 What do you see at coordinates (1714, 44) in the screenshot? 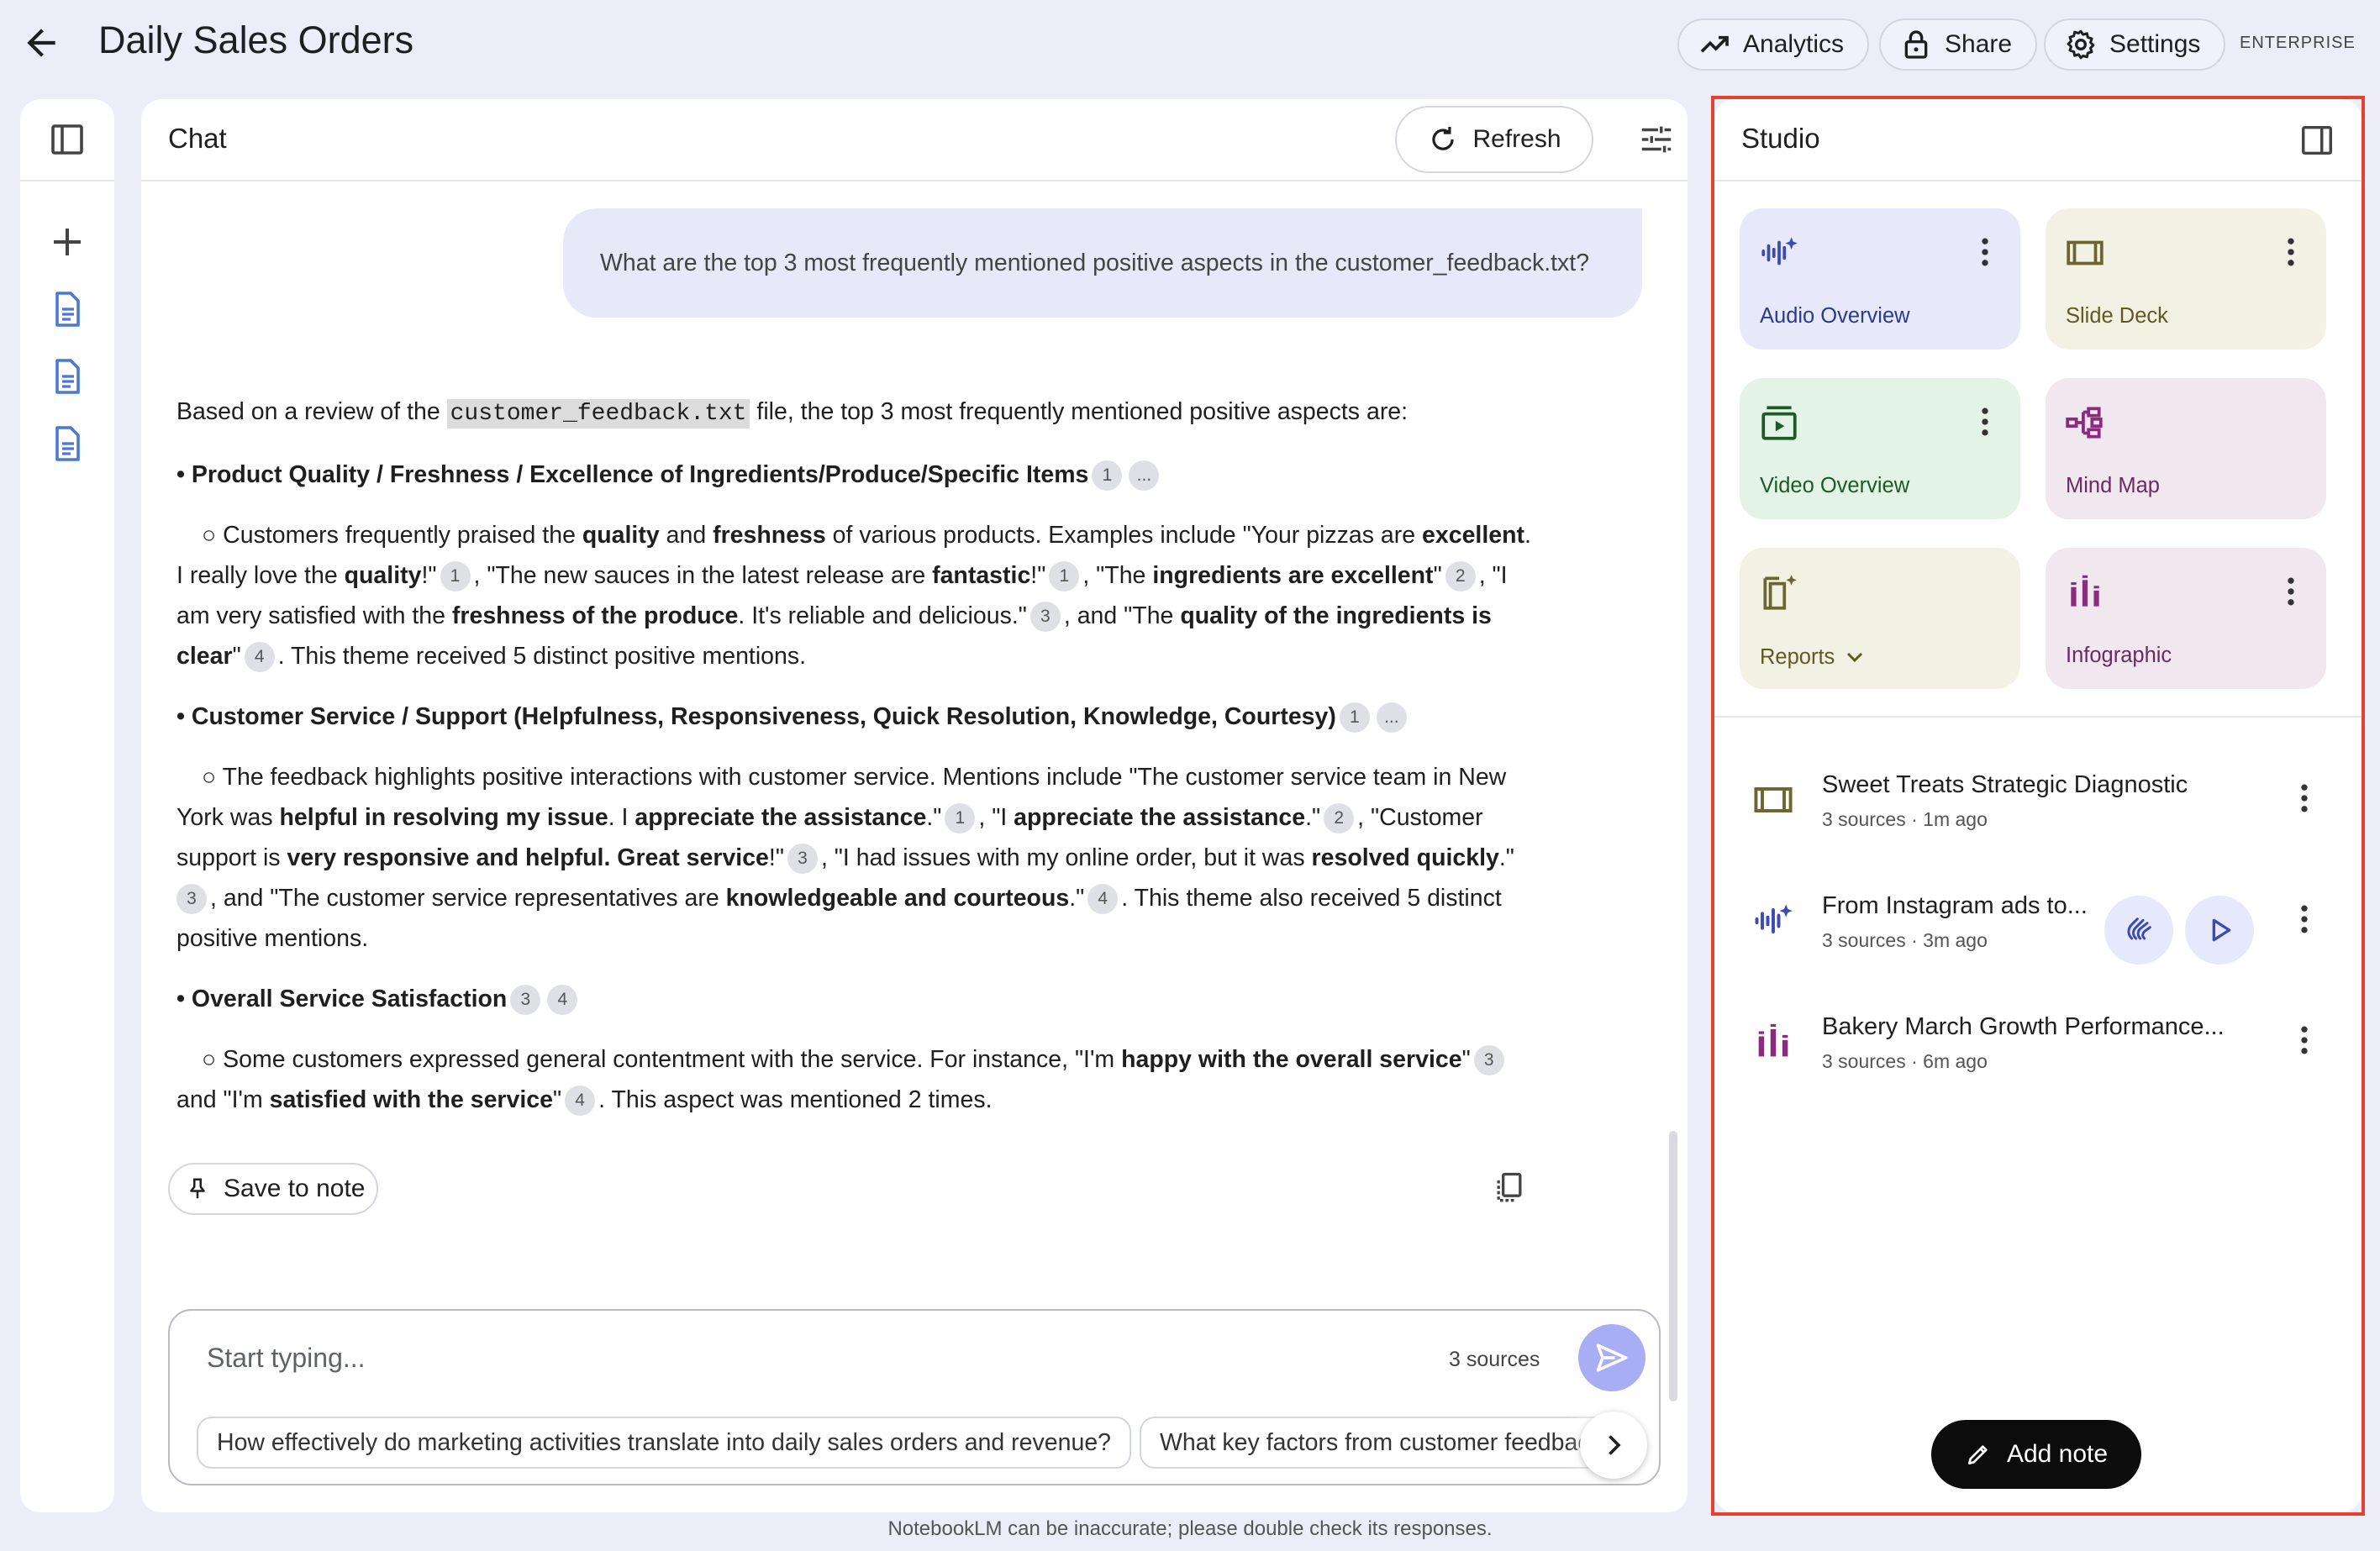
I see `trending-up-icon` at bounding box center [1714, 44].